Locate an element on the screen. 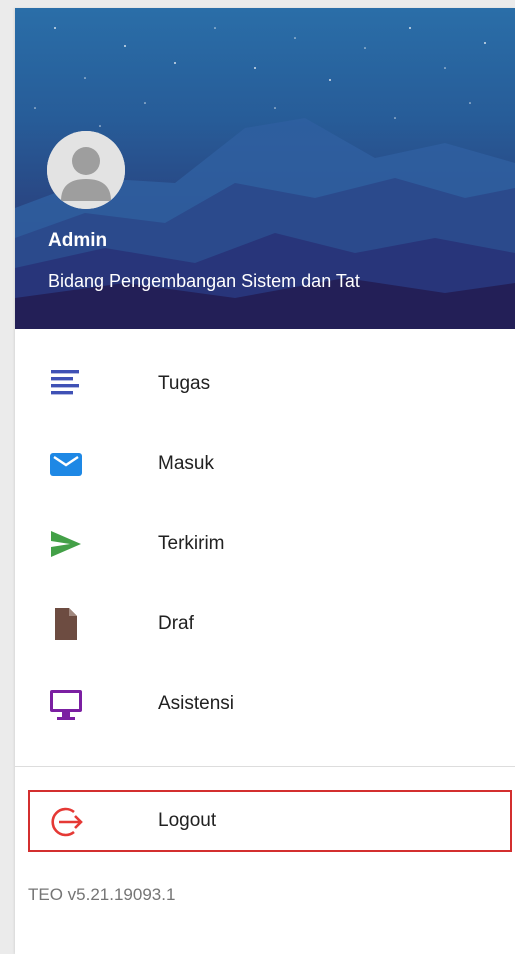  menu-item-draf: Draf is located at coordinates (265, 626).